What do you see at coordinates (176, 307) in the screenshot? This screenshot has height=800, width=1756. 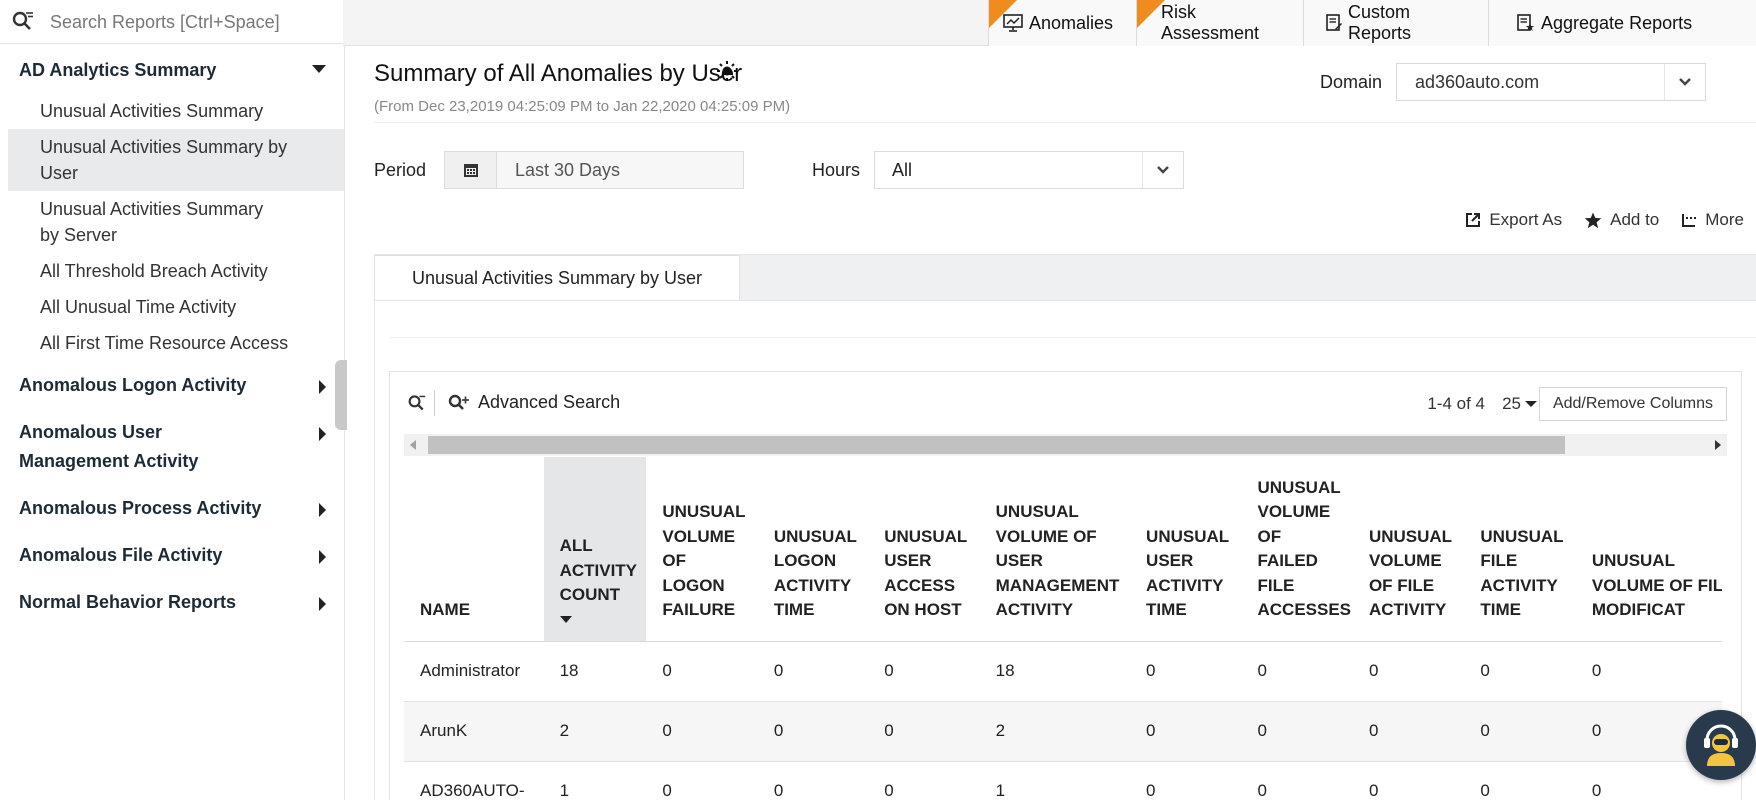 I see `sidebar-item-all-unusual-time-activity: All Unusual Time Activity` at bounding box center [176, 307].